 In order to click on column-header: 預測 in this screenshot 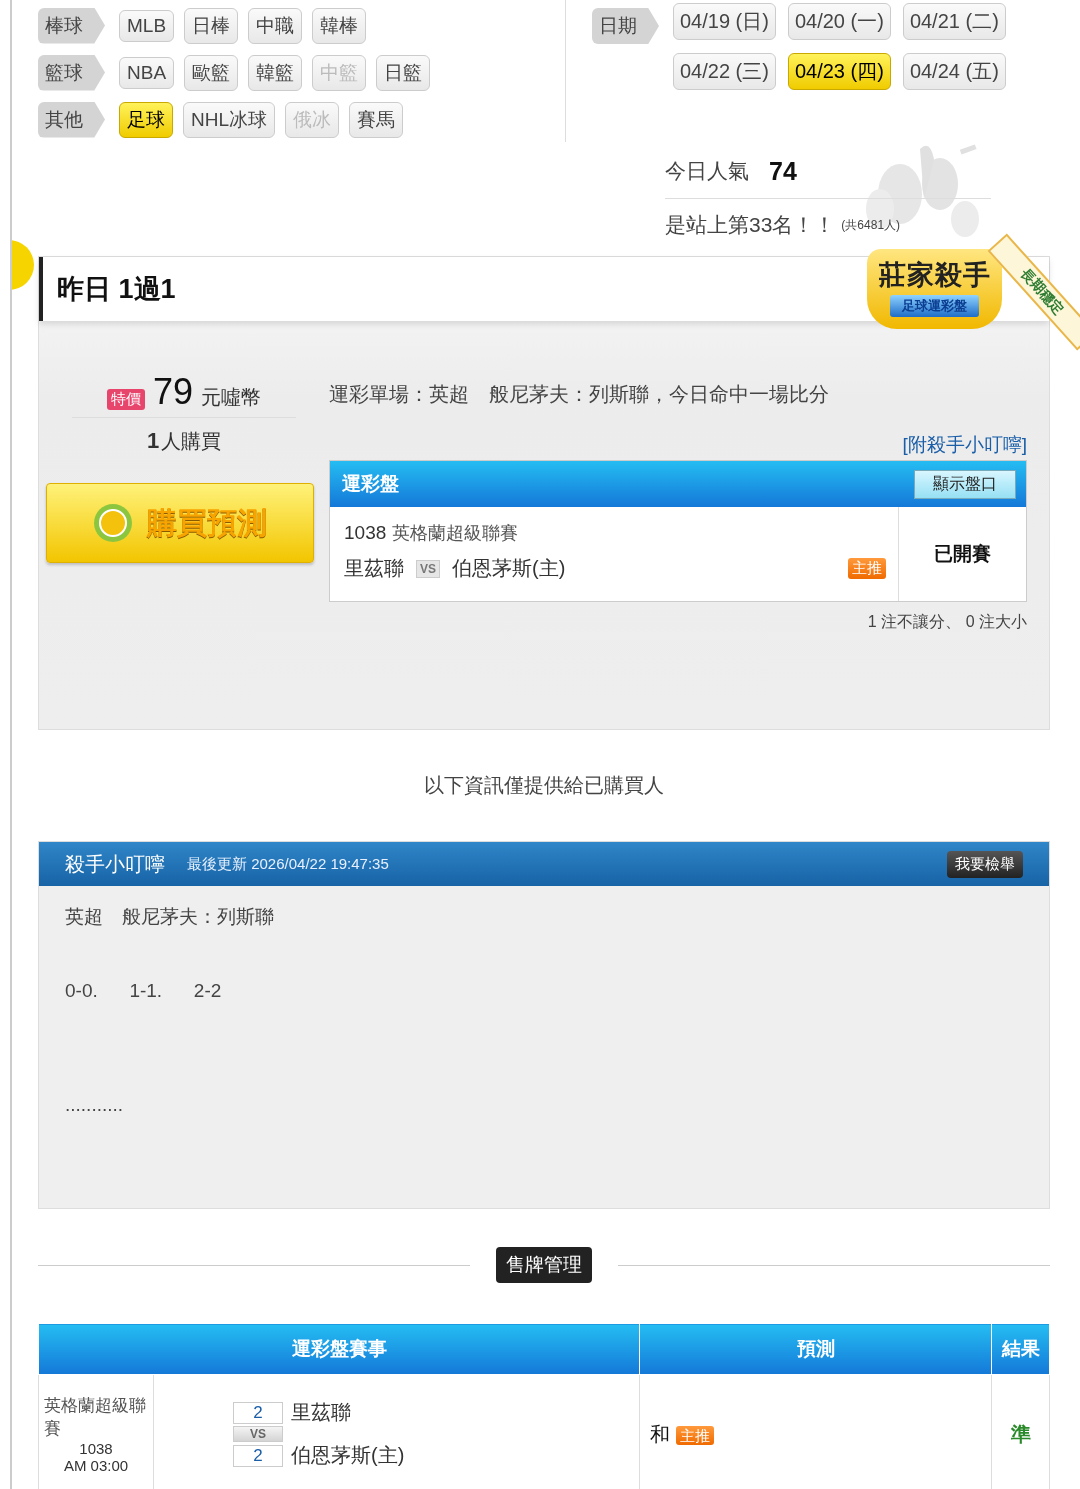, I will do `click(815, 1349)`.